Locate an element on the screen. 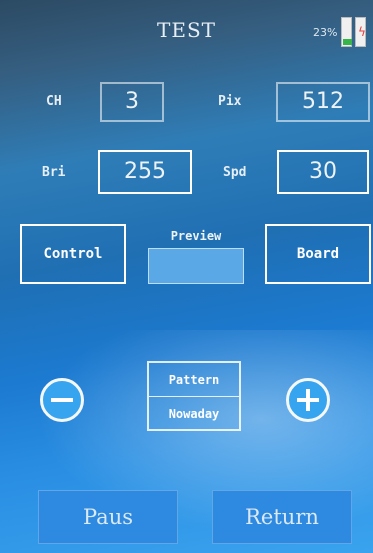  board-button-label: Board is located at coordinates (318, 254).